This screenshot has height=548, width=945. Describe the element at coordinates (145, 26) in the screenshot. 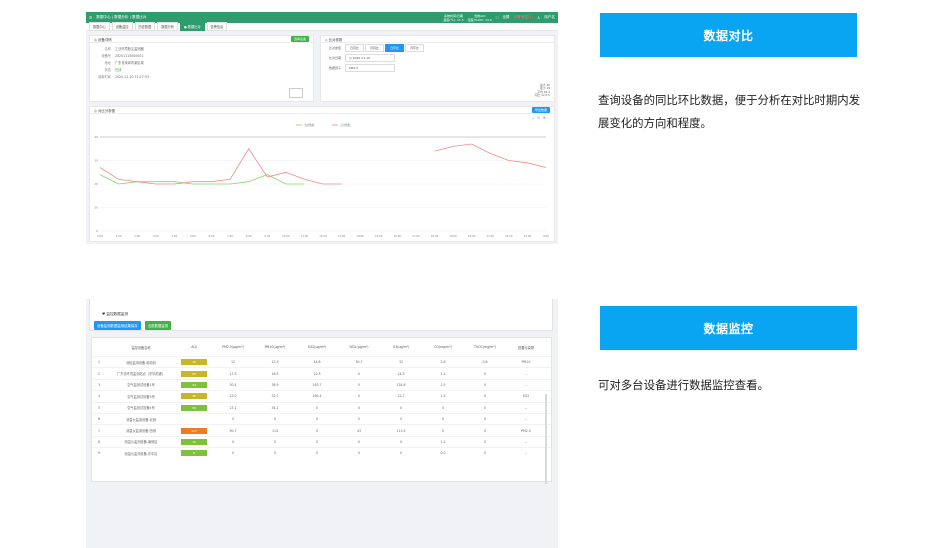

I see `tab-2: 历史数据` at that location.